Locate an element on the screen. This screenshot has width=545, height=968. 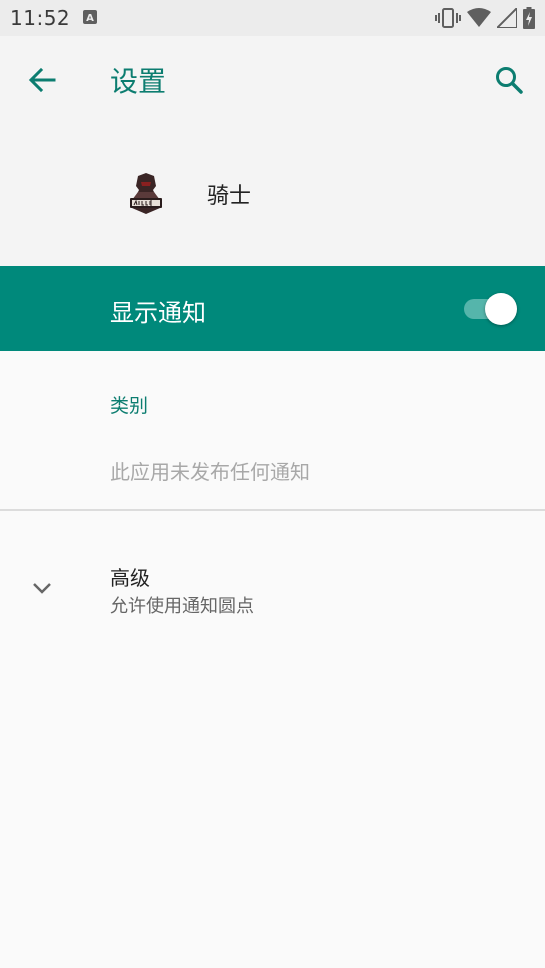
status-icons is located at coordinates (485, 18).